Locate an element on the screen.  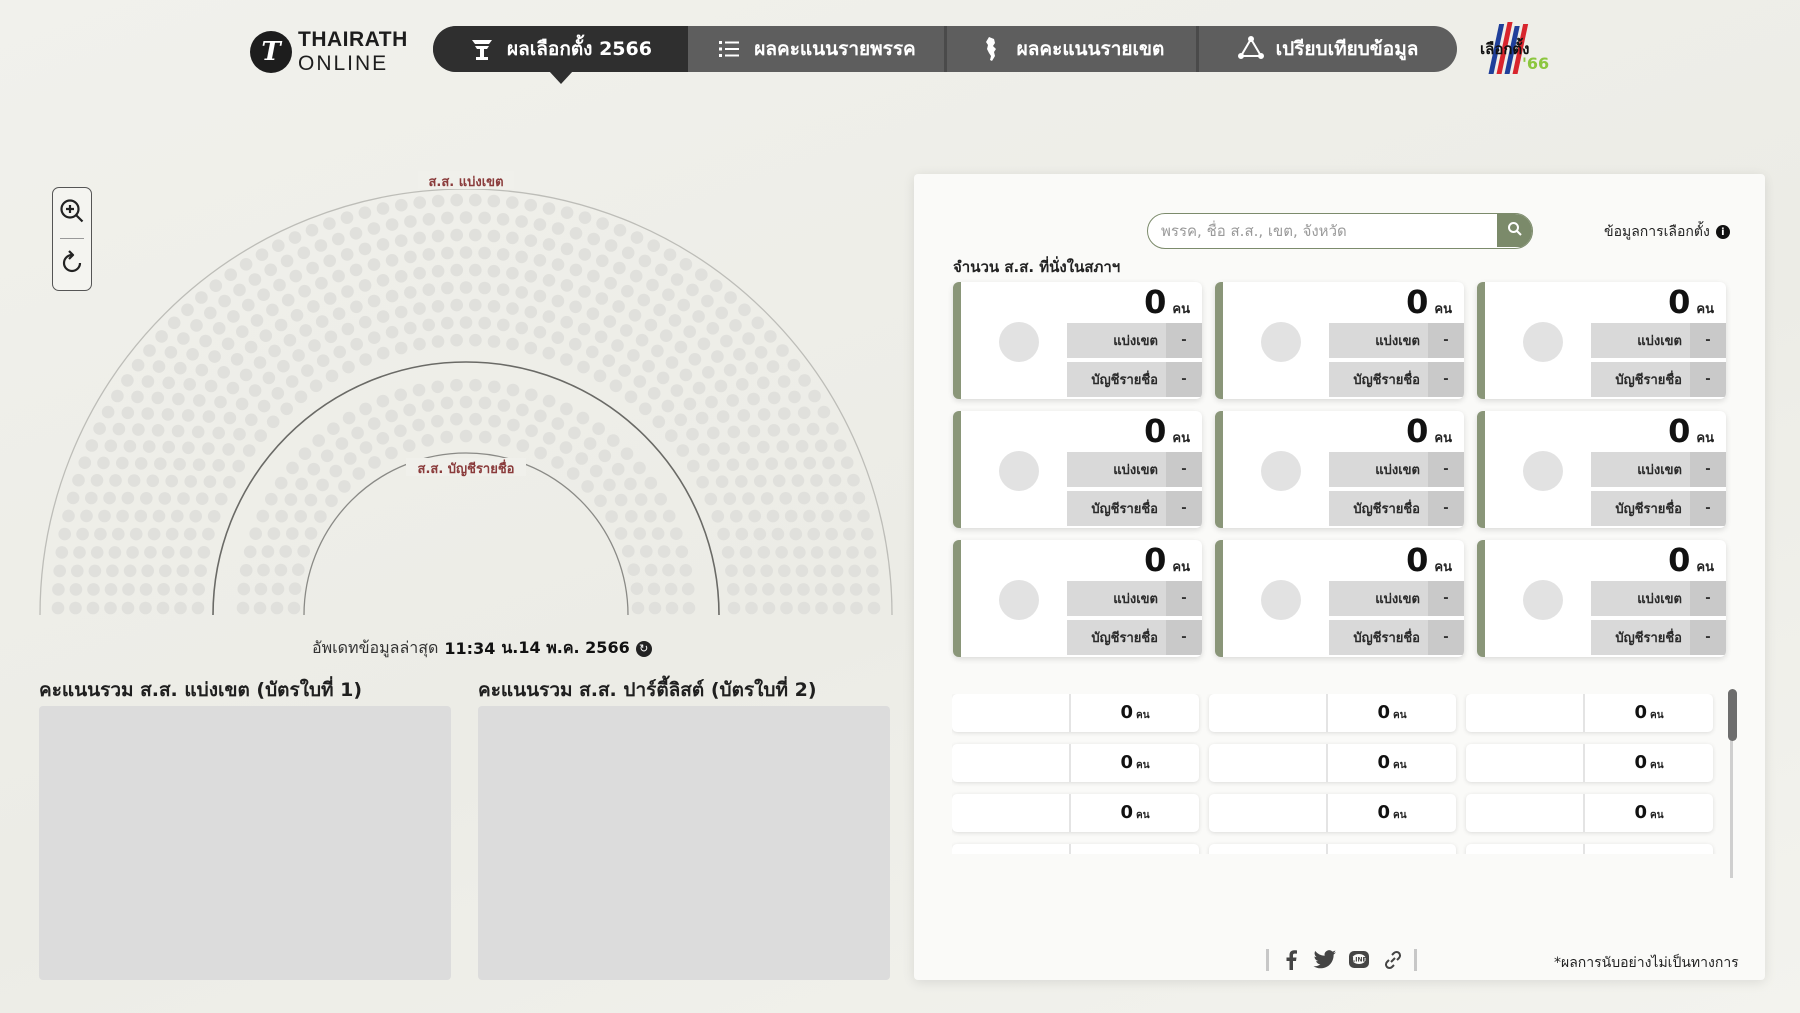
thairath-logo: T THAIRATH ONLINE is located at coordinates (329, 52).